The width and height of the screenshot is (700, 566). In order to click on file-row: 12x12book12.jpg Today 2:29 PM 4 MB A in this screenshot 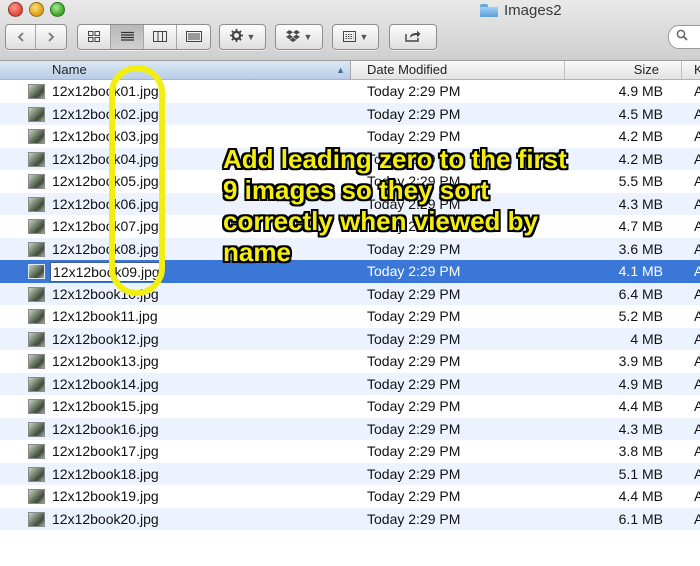, I will do `click(350, 338)`.